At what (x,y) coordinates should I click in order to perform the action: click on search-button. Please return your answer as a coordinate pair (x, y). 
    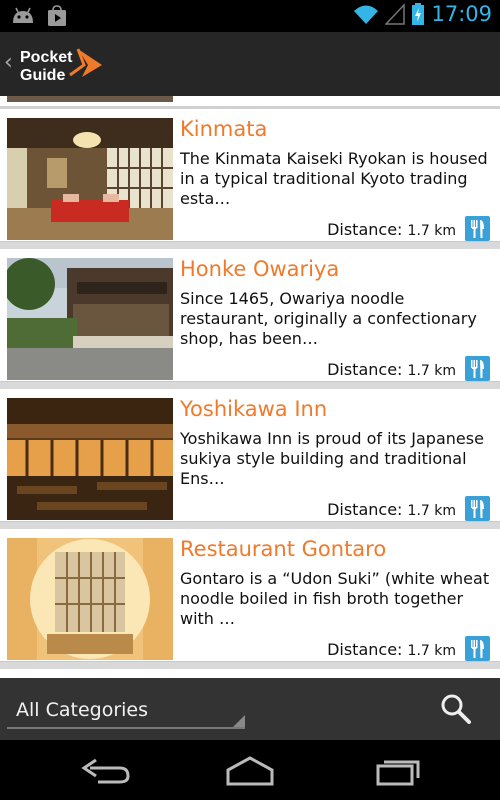
    Looking at the image, I should click on (456, 710).